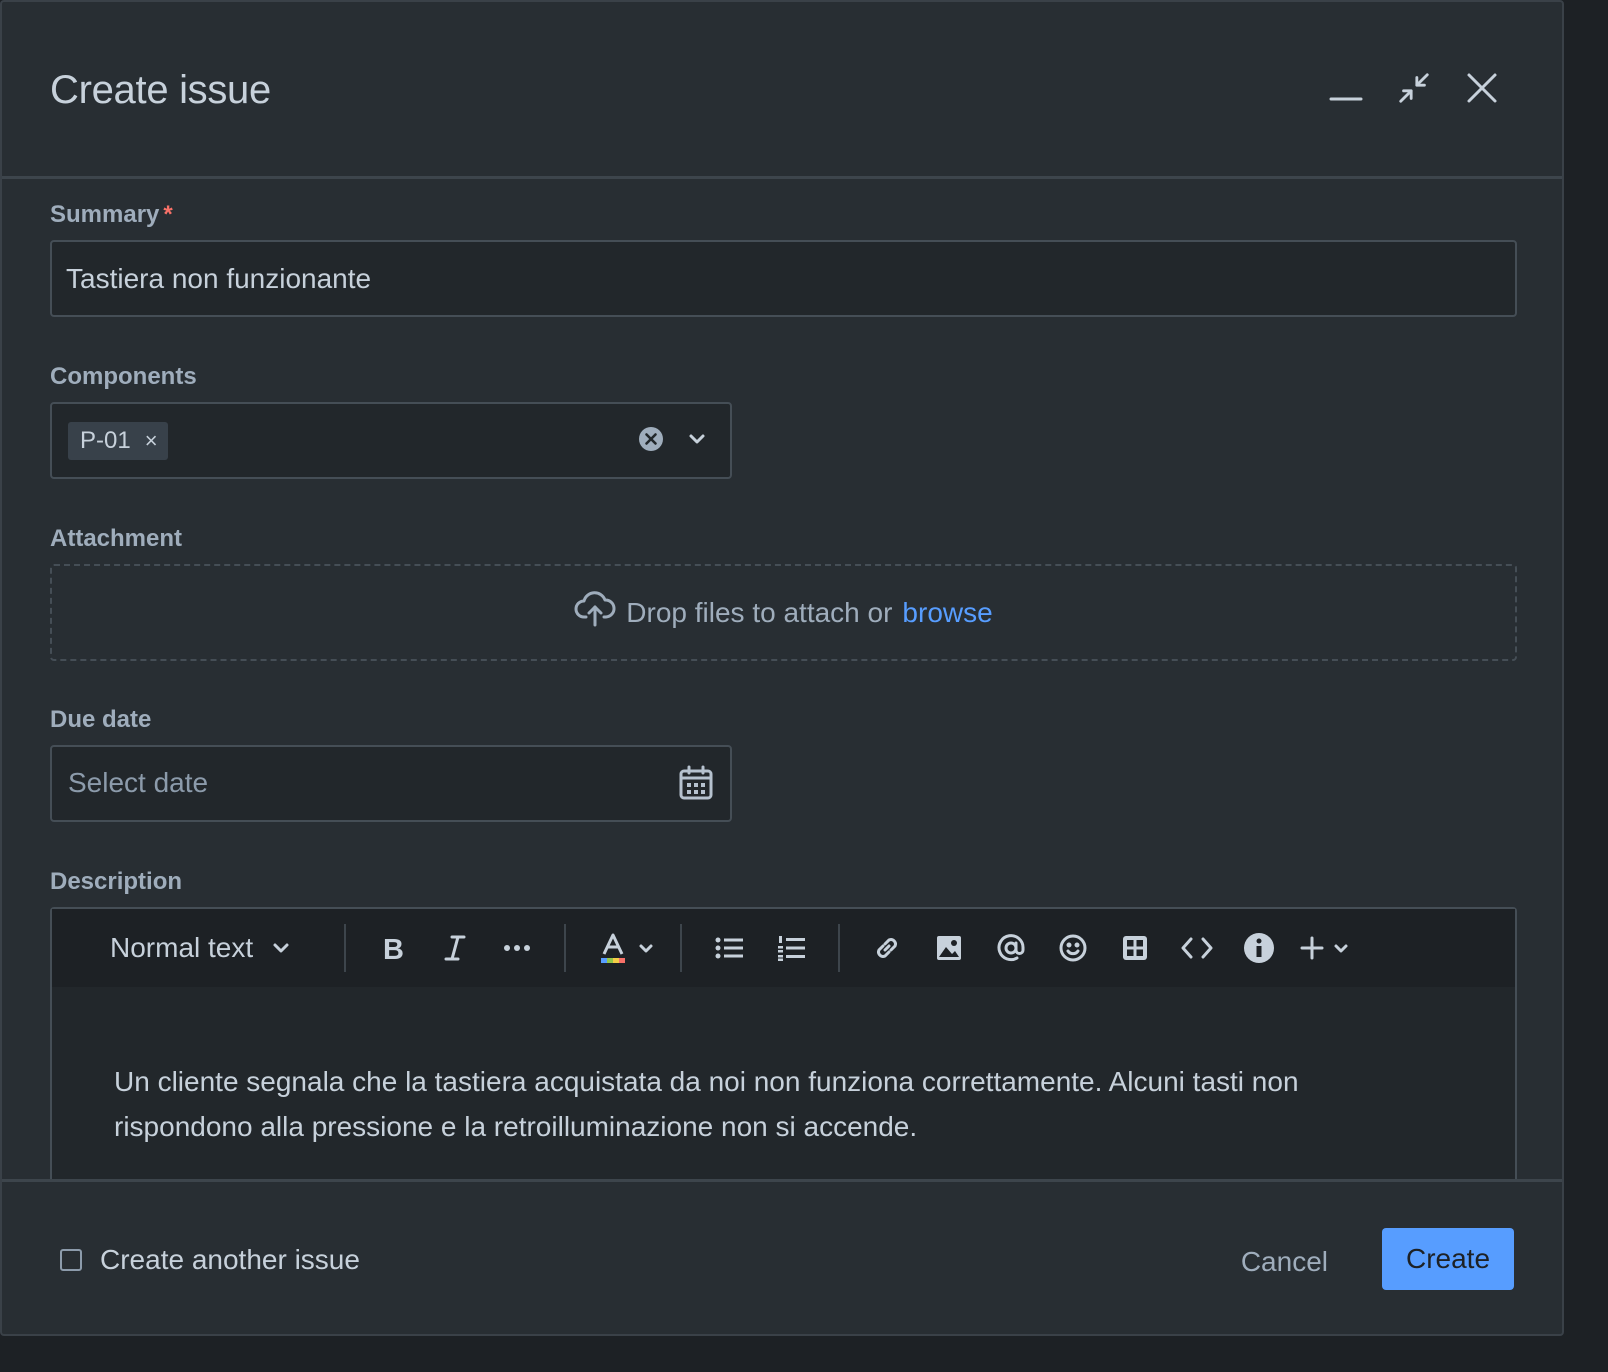 This screenshot has height=1372, width=1608. I want to click on description-label: Description, so click(116, 881).